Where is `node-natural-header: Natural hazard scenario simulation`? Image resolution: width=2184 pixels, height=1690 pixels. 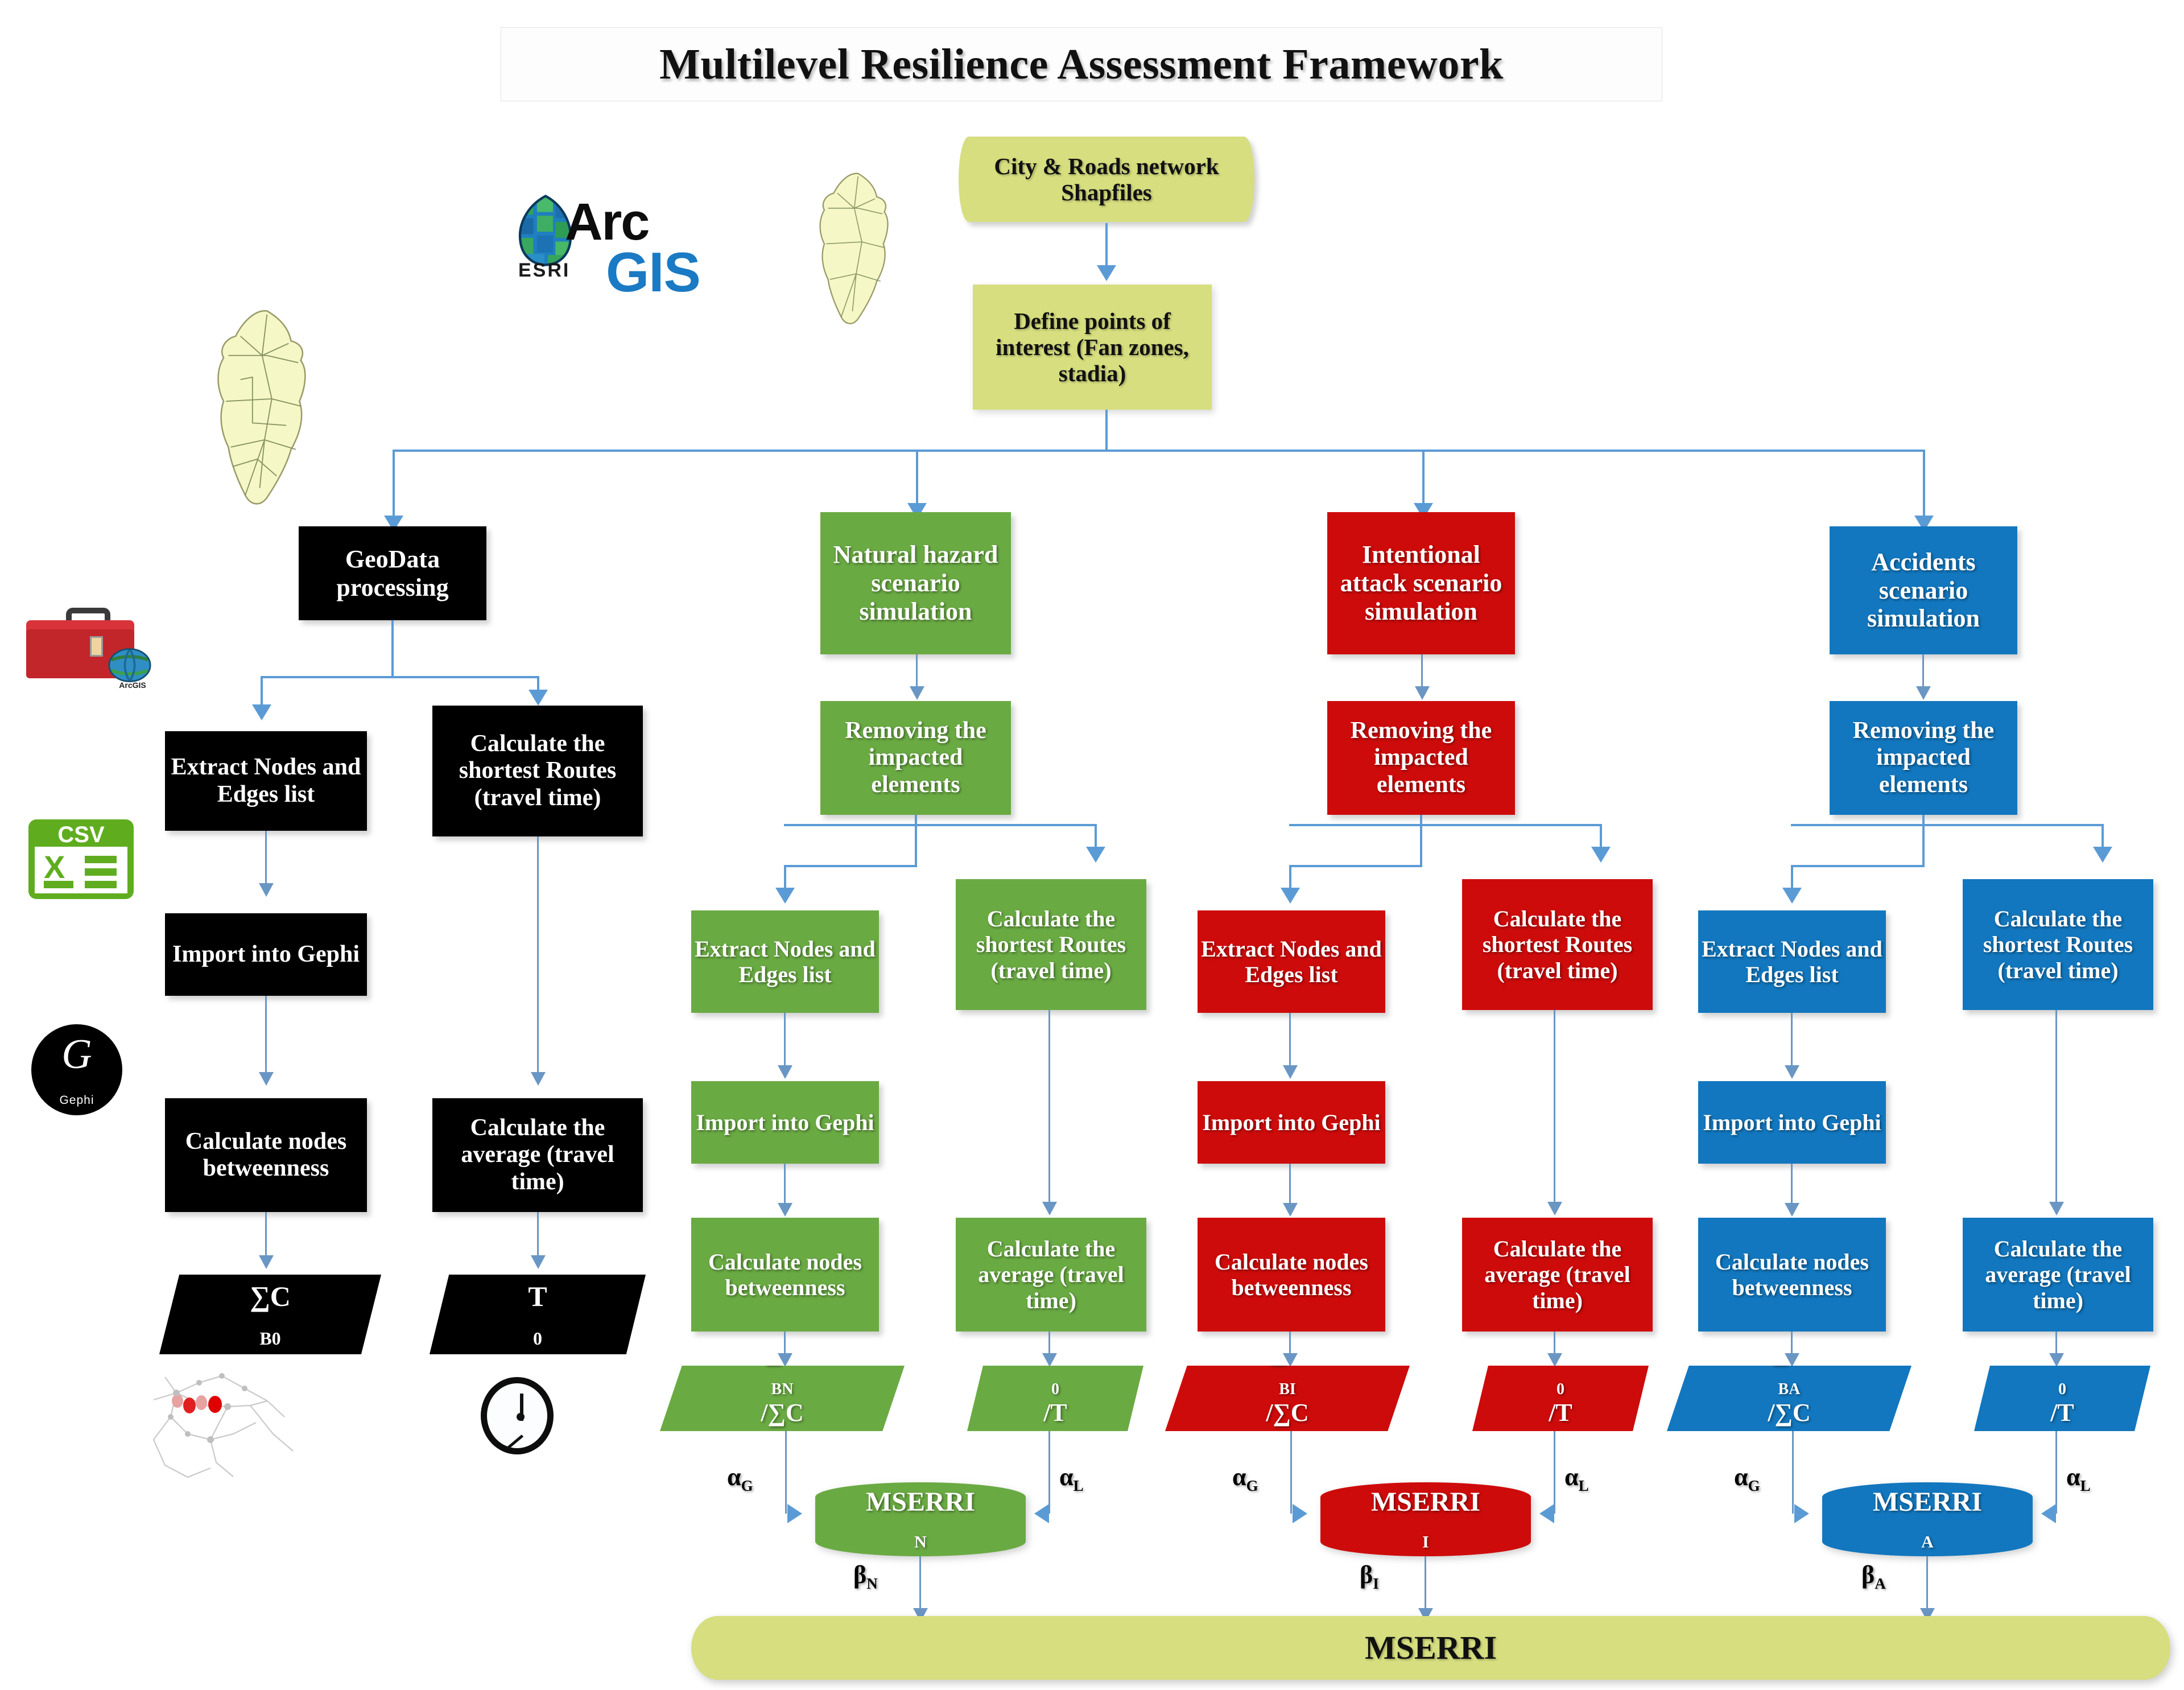
node-natural-header: Natural hazard scenario simulation is located at coordinates (915, 583).